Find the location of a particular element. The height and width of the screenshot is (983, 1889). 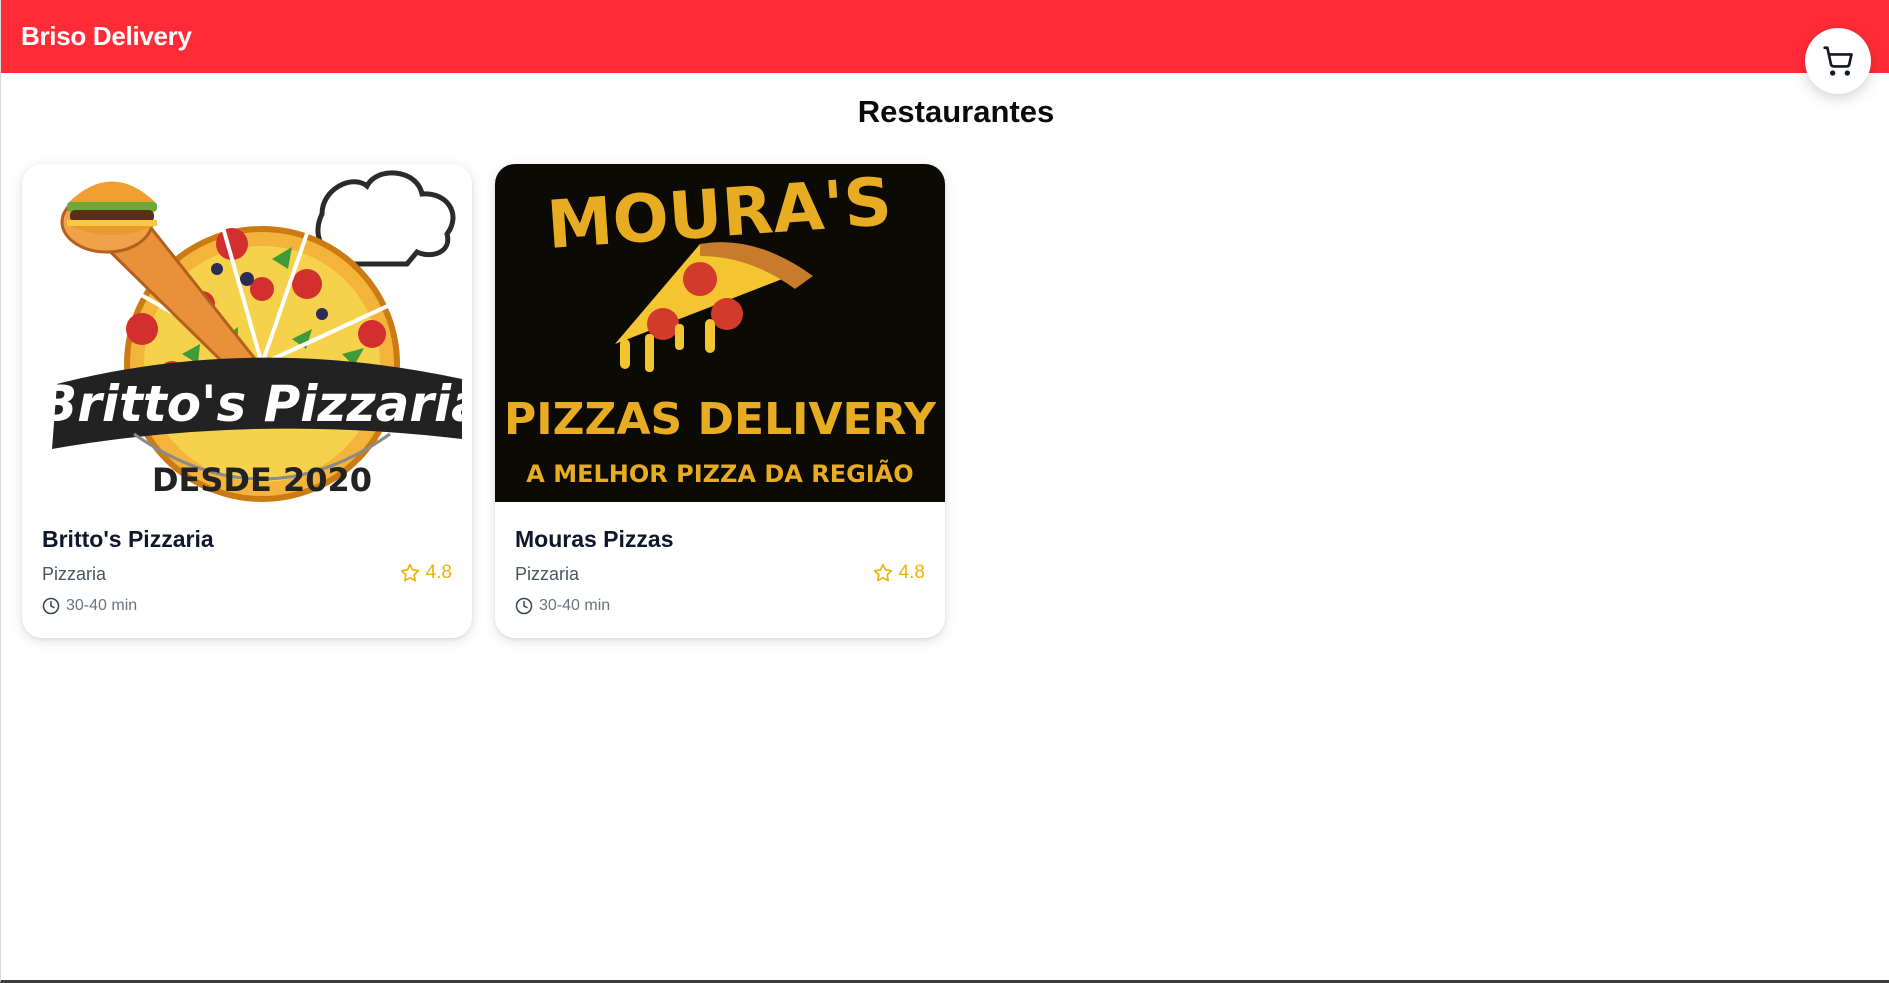

logo-sub-text: DESDE 2020 is located at coordinates (262, 480).